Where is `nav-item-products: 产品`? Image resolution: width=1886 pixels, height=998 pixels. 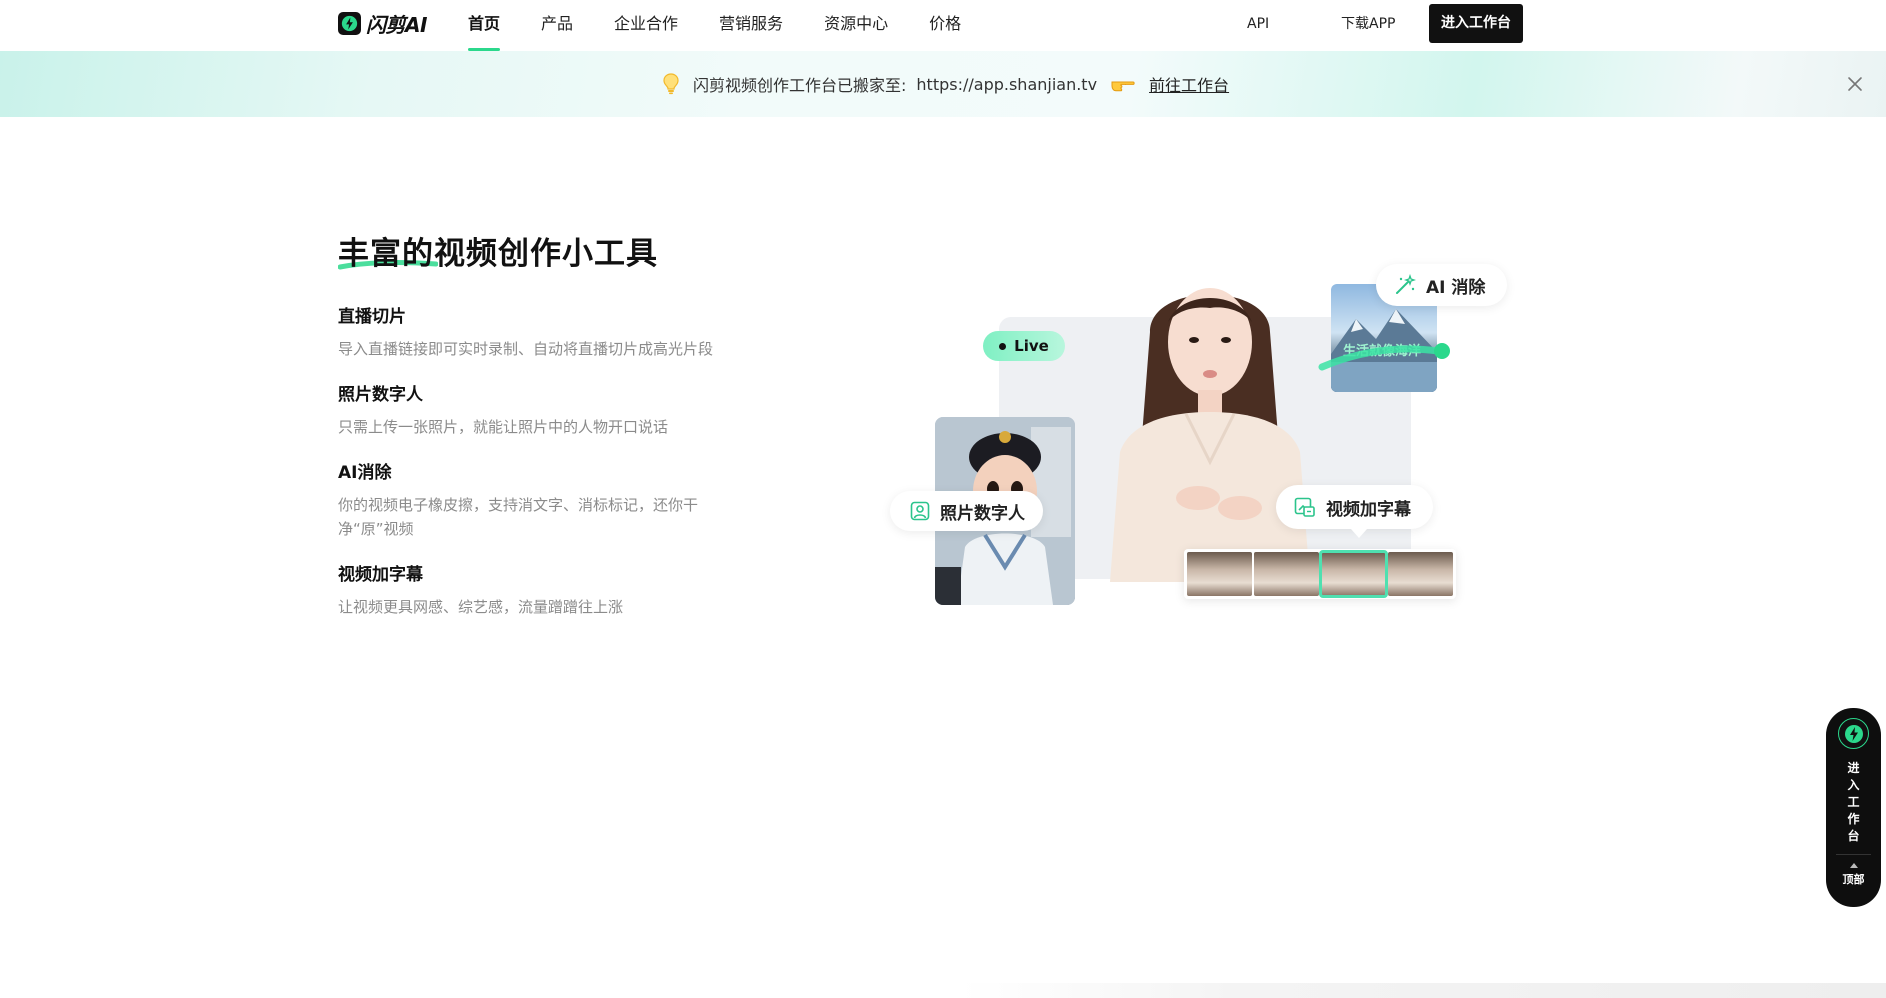 nav-item-products: 产品 is located at coordinates (557, 25).